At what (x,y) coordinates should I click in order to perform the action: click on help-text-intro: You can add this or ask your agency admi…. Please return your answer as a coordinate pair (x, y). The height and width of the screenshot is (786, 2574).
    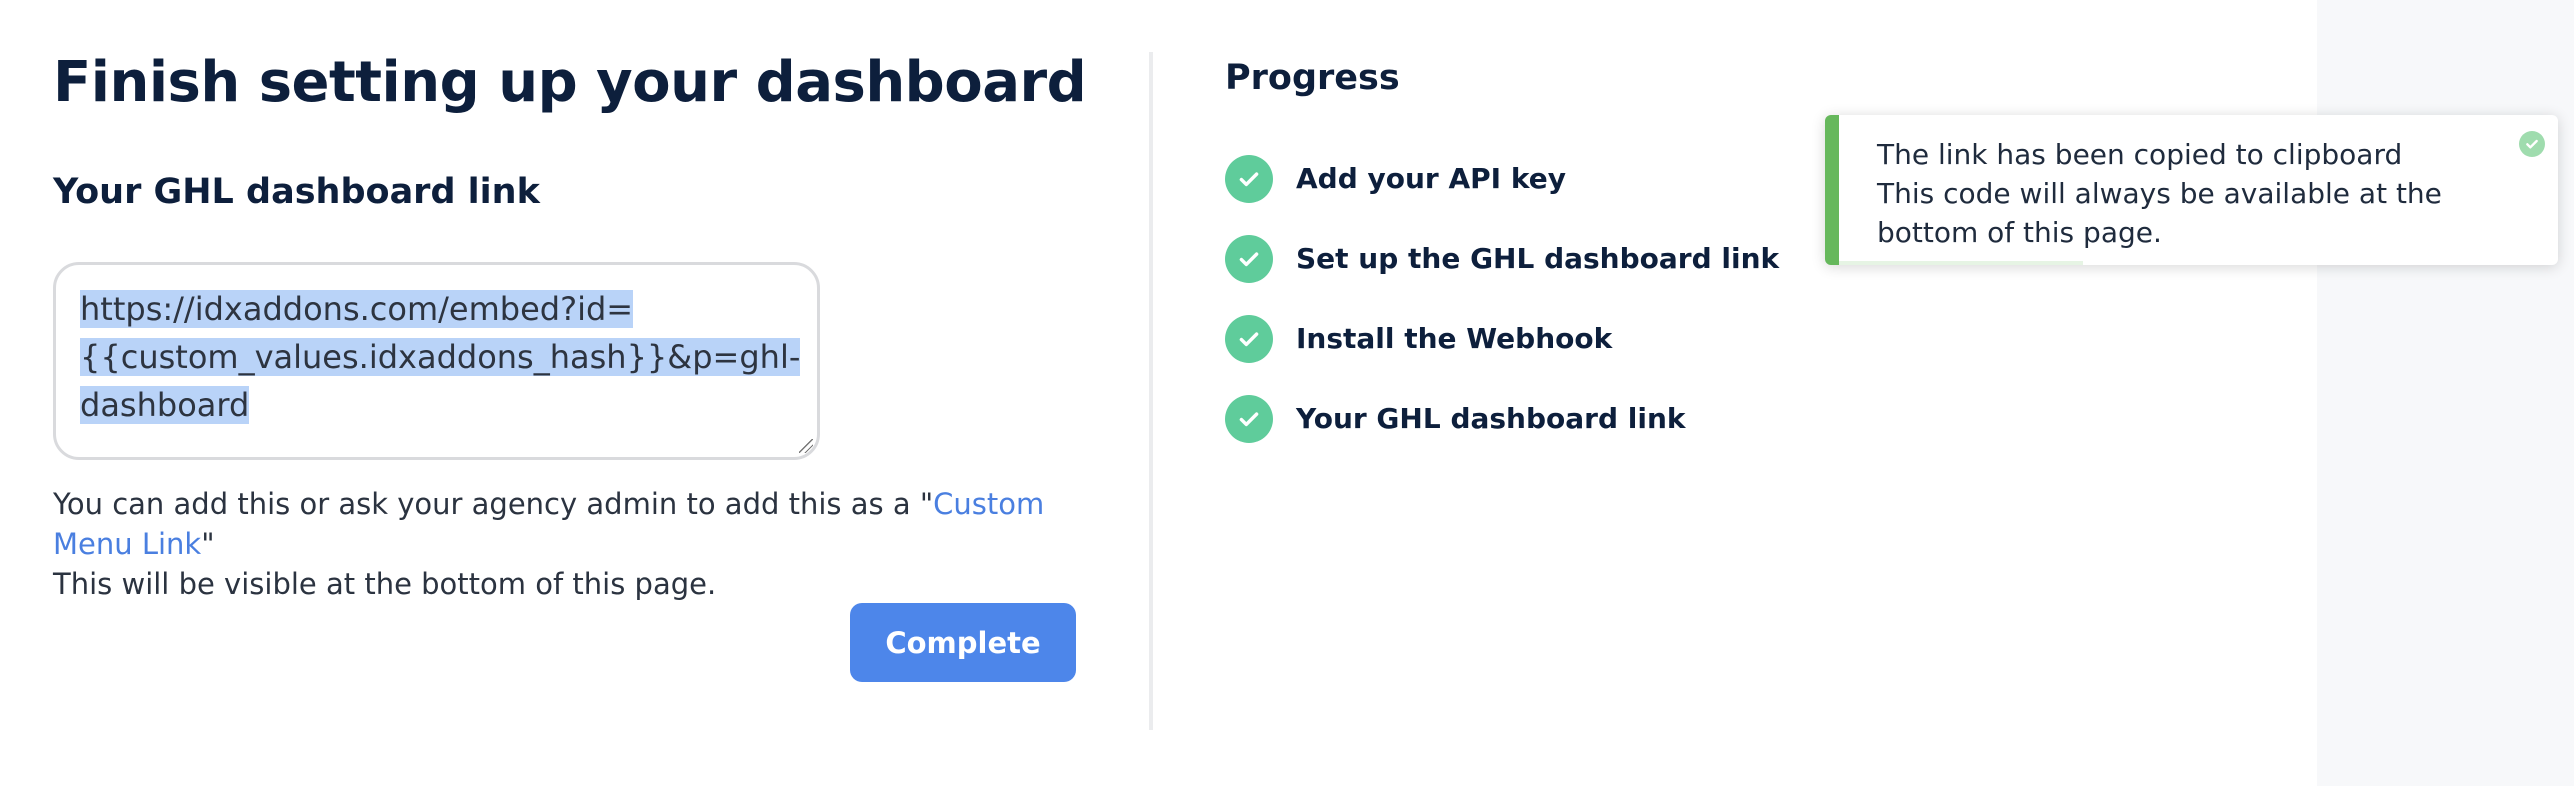
    Looking at the image, I should click on (493, 504).